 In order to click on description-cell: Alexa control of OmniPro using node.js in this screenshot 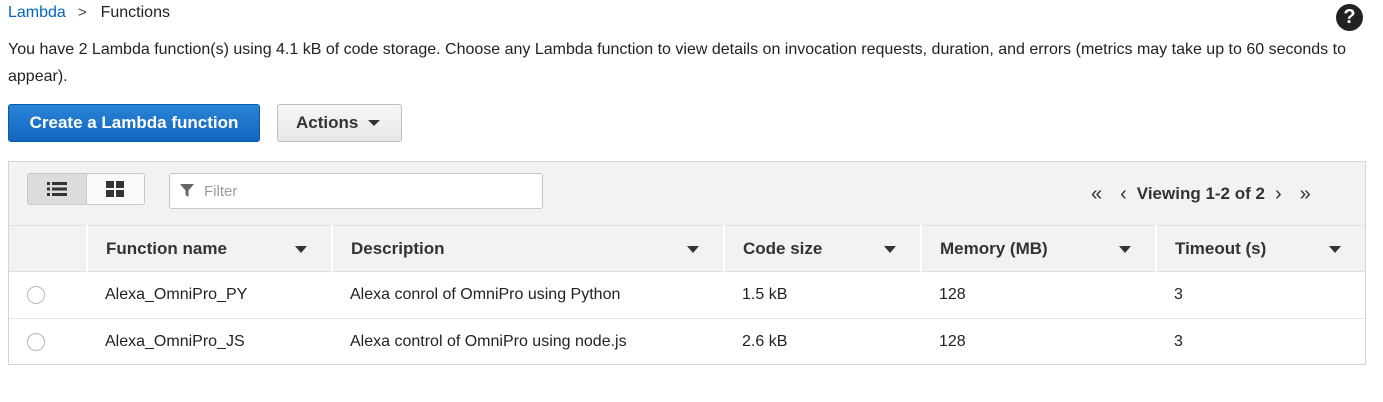, I will do `click(488, 342)`.